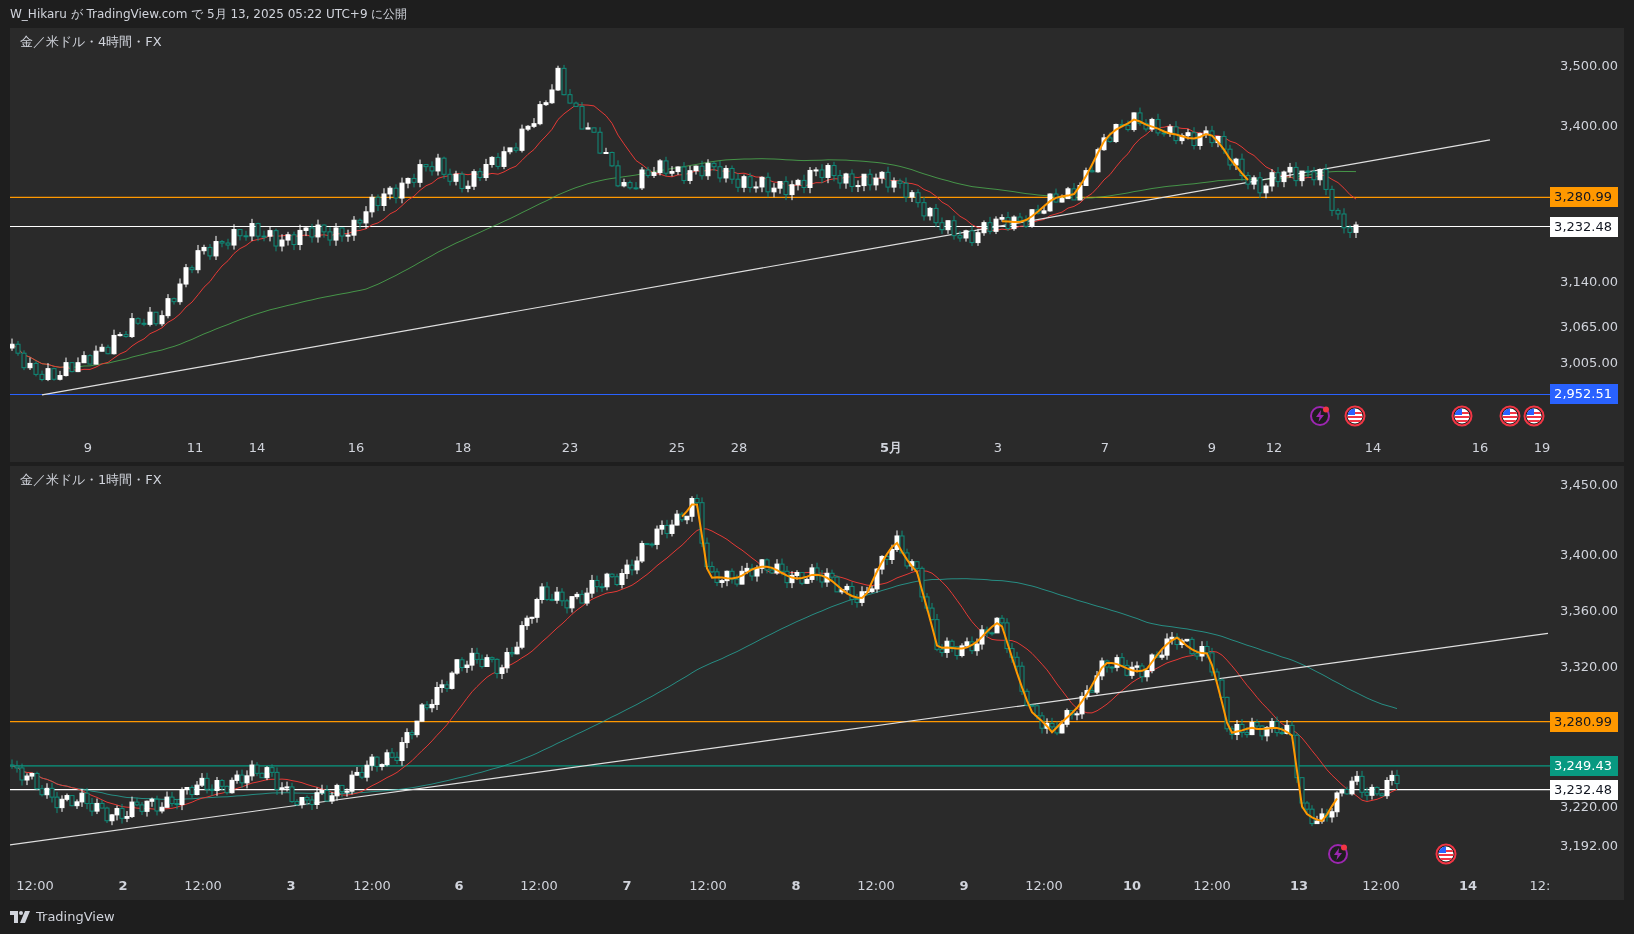 The image size is (1634, 934). Describe the element at coordinates (1589, 611) in the screenshot. I see `price-axis-label: 3,360.00` at that location.